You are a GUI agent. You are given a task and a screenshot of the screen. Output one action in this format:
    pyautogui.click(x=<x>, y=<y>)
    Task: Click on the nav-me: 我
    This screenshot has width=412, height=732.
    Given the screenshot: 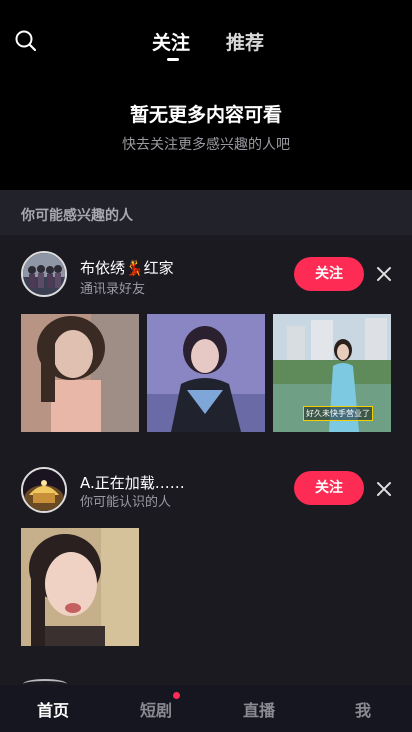 What is the action you would take?
    pyautogui.click(x=363, y=709)
    